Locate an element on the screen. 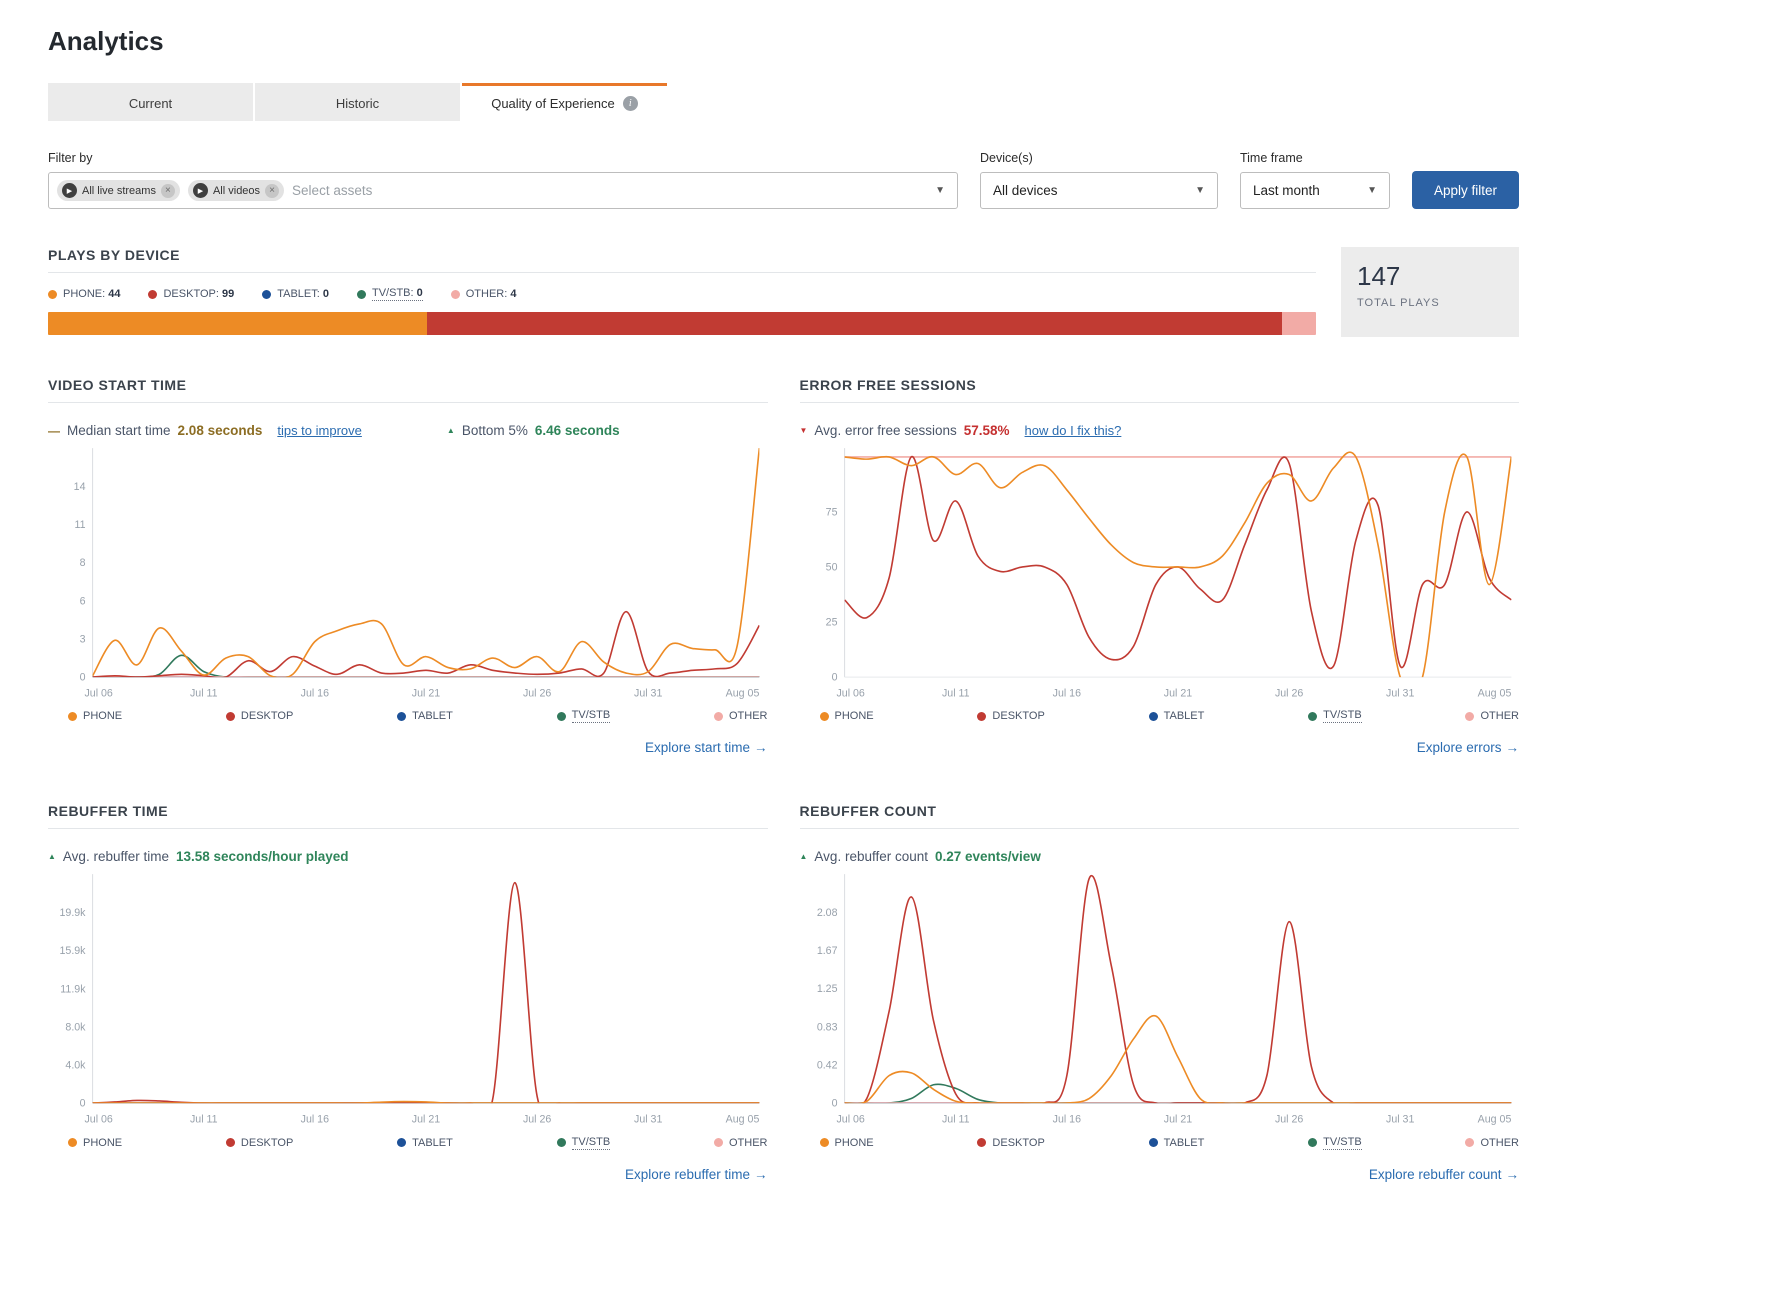 The image size is (1780, 1316). svg-text: Jul 11 is located at coordinates (204, 693).